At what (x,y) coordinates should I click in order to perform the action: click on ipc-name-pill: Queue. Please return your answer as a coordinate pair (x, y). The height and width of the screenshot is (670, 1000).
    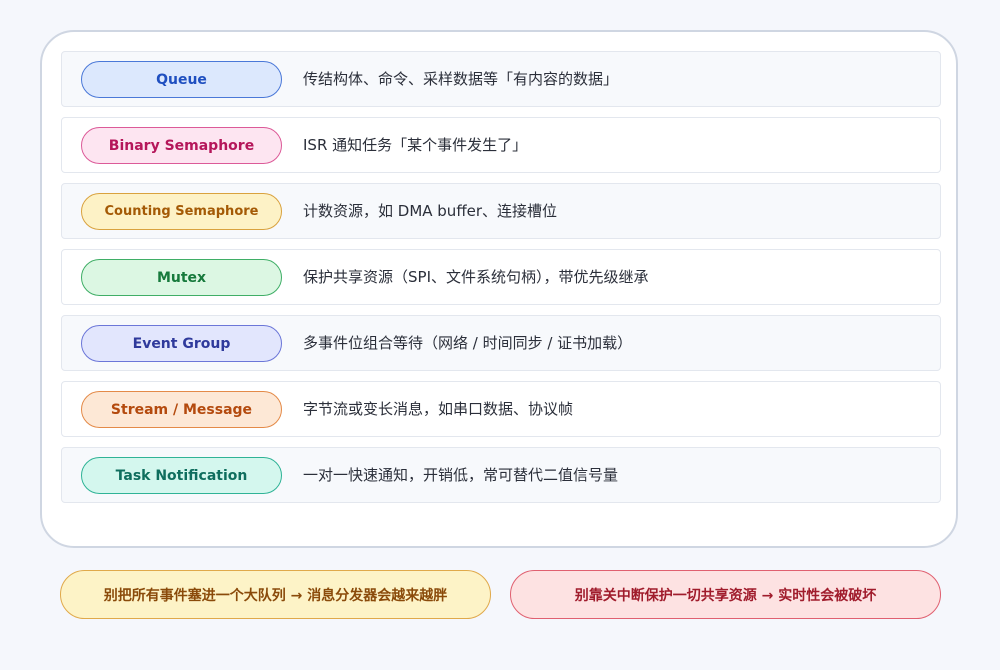
    Looking at the image, I should click on (181, 79).